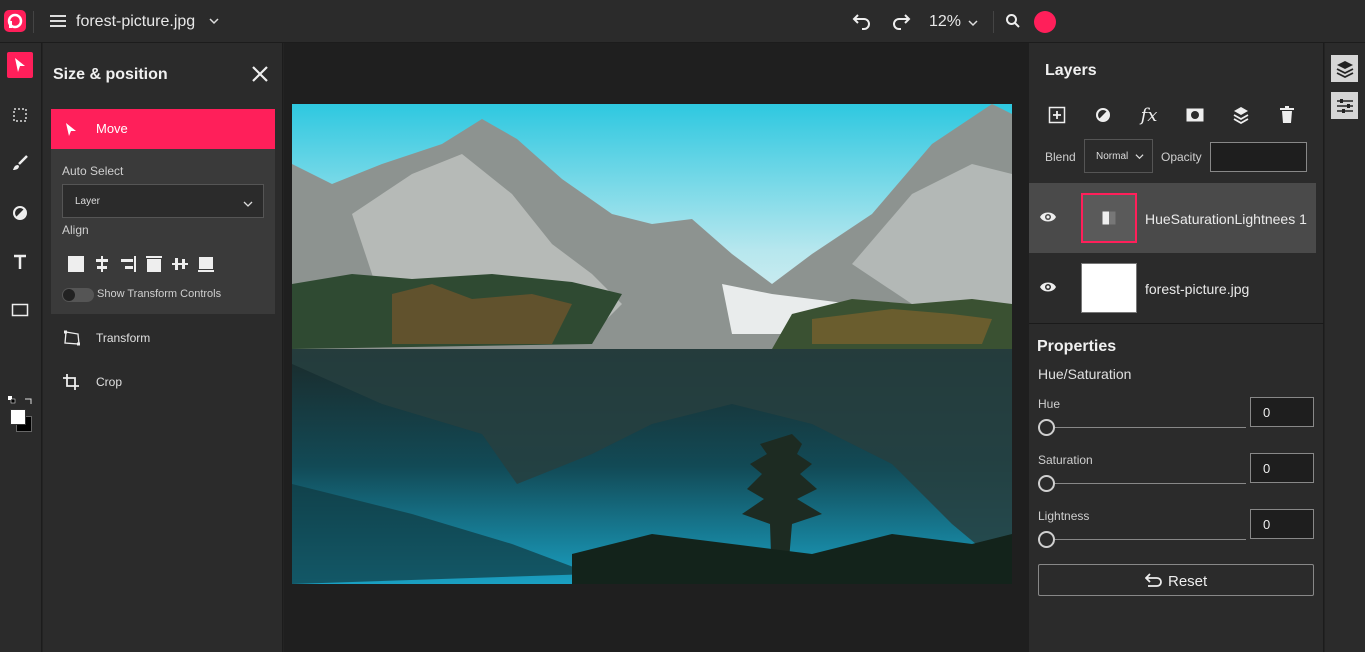 The width and height of the screenshot is (1365, 652). What do you see at coordinates (1146, 539) in the screenshot?
I see `lightness-slider-track` at bounding box center [1146, 539].